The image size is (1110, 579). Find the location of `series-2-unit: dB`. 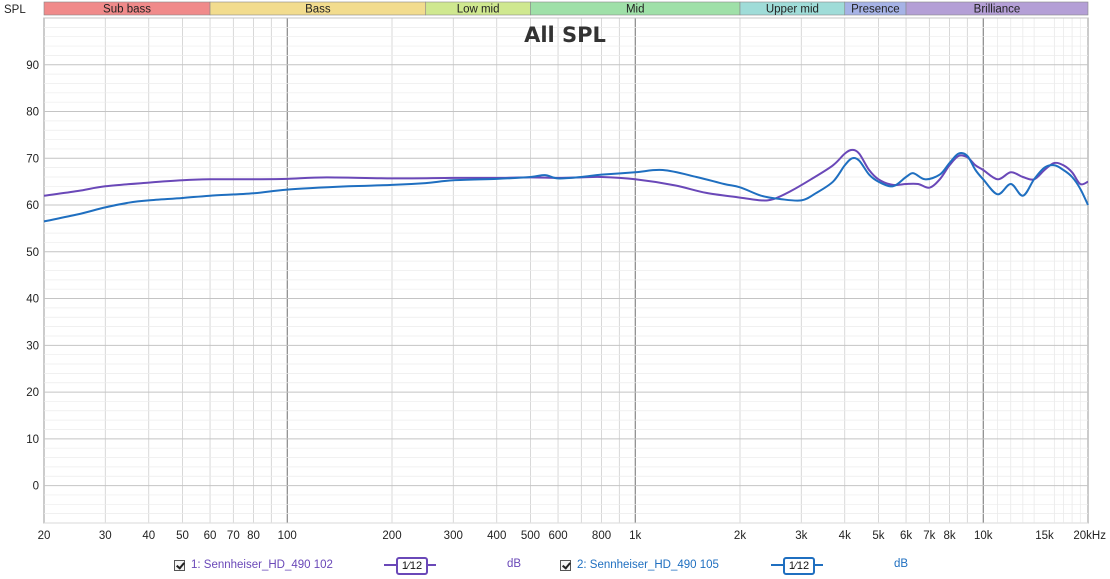

series-2-unit: dB is located at coordinates (901, 564).